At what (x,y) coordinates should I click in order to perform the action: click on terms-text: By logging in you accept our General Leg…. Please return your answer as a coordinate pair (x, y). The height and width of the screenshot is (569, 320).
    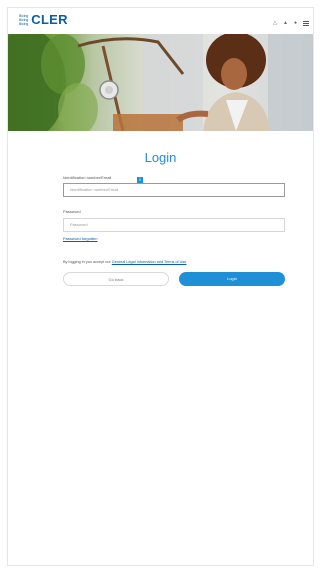
    Looking at the image, I should click on (124, 262).